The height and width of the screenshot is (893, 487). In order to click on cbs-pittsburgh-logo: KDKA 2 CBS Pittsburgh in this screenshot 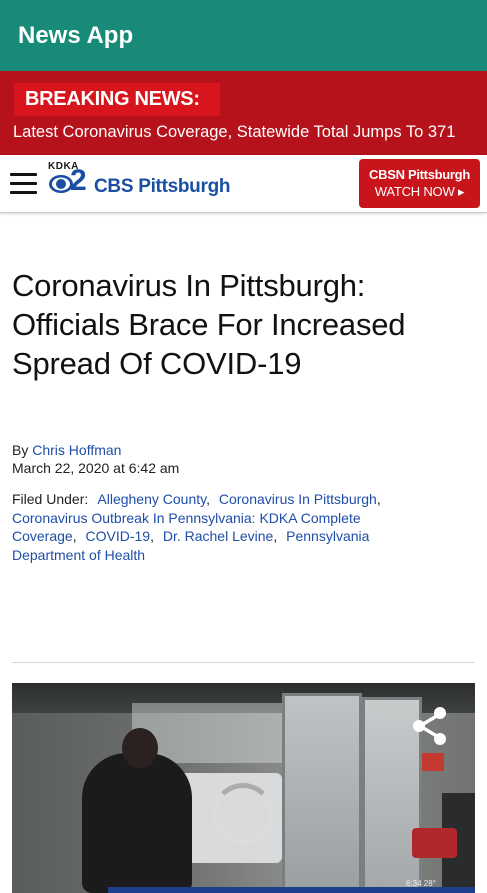, I will do `click(148, 181)`.